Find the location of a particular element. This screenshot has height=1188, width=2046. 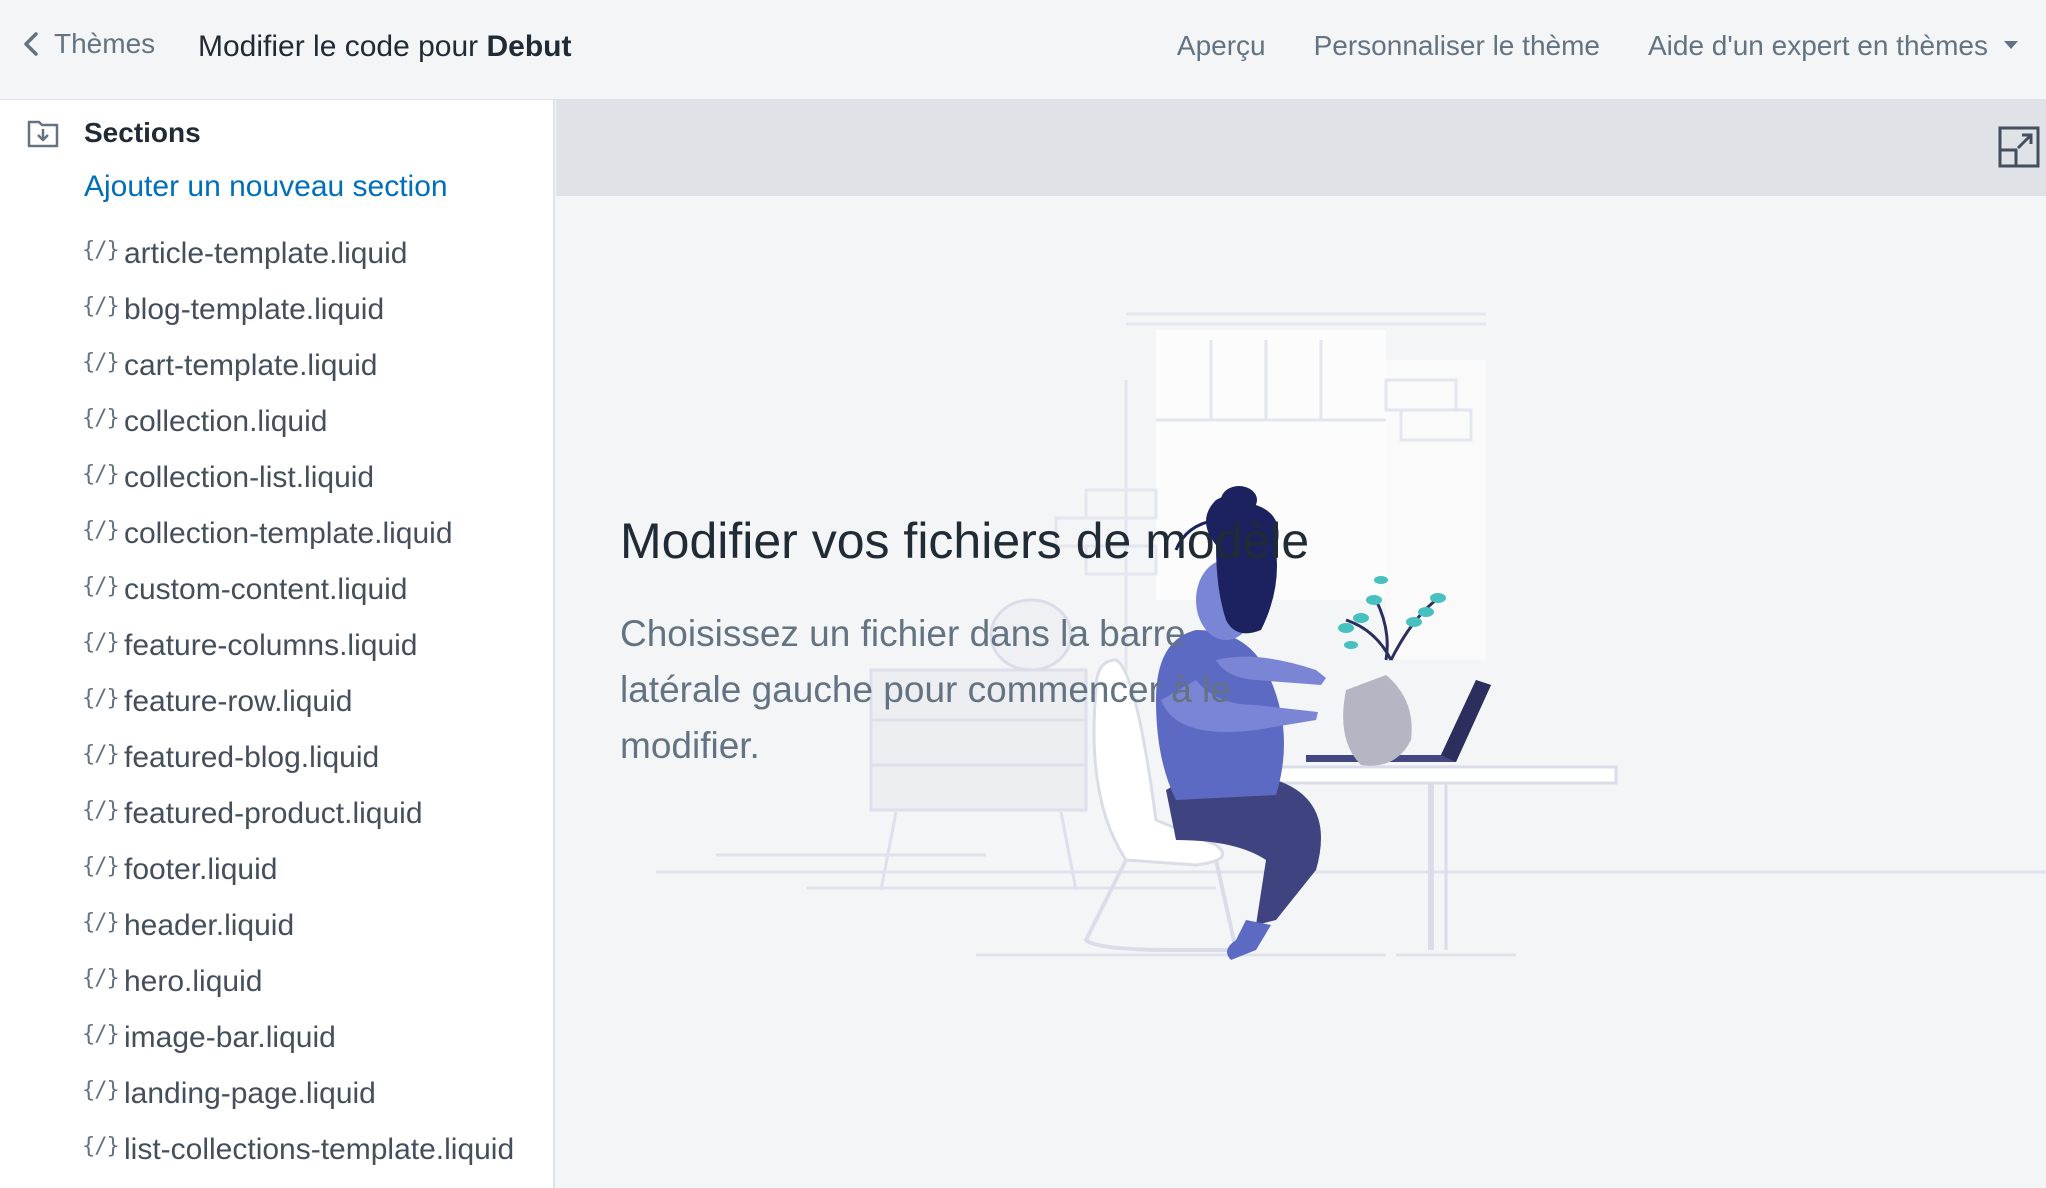

sections-folder: Sections is located at coordinates (113, 133).